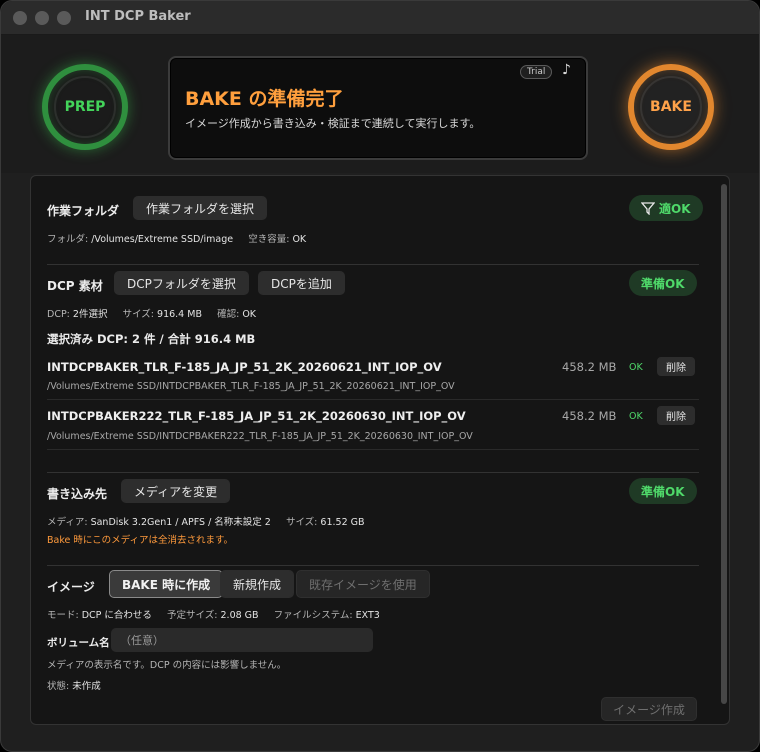 This screenshot has width=760, height=752. What do you see at coordinates (724, 444) in the screenshot?
I see `scrollbar-thumb` at bounding box center [724, 444].